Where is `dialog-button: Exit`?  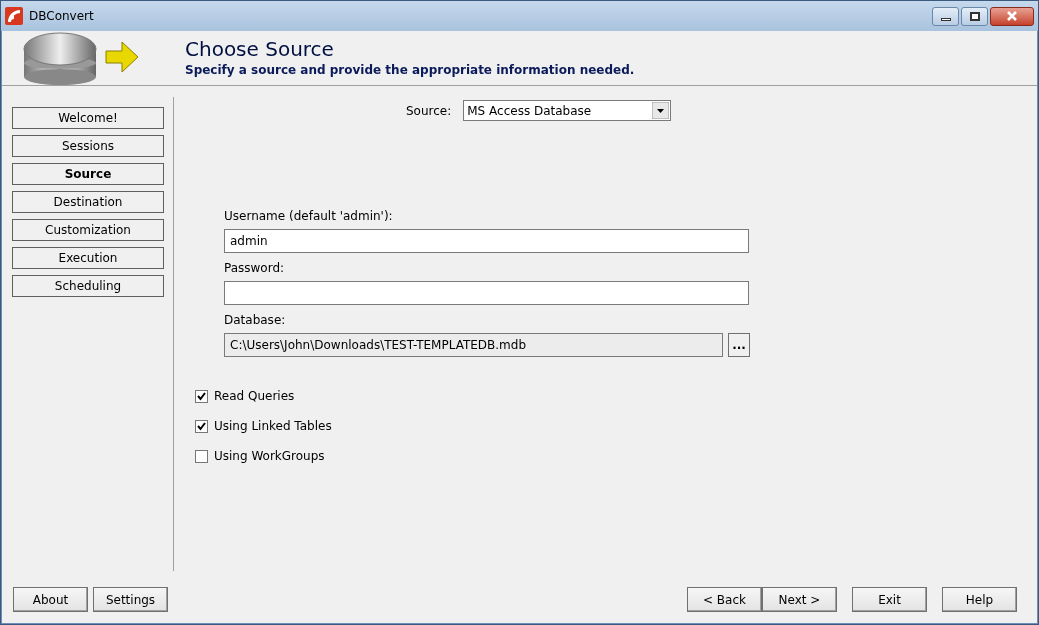
dialog-button: Exit is located at coordinates (889, 599).